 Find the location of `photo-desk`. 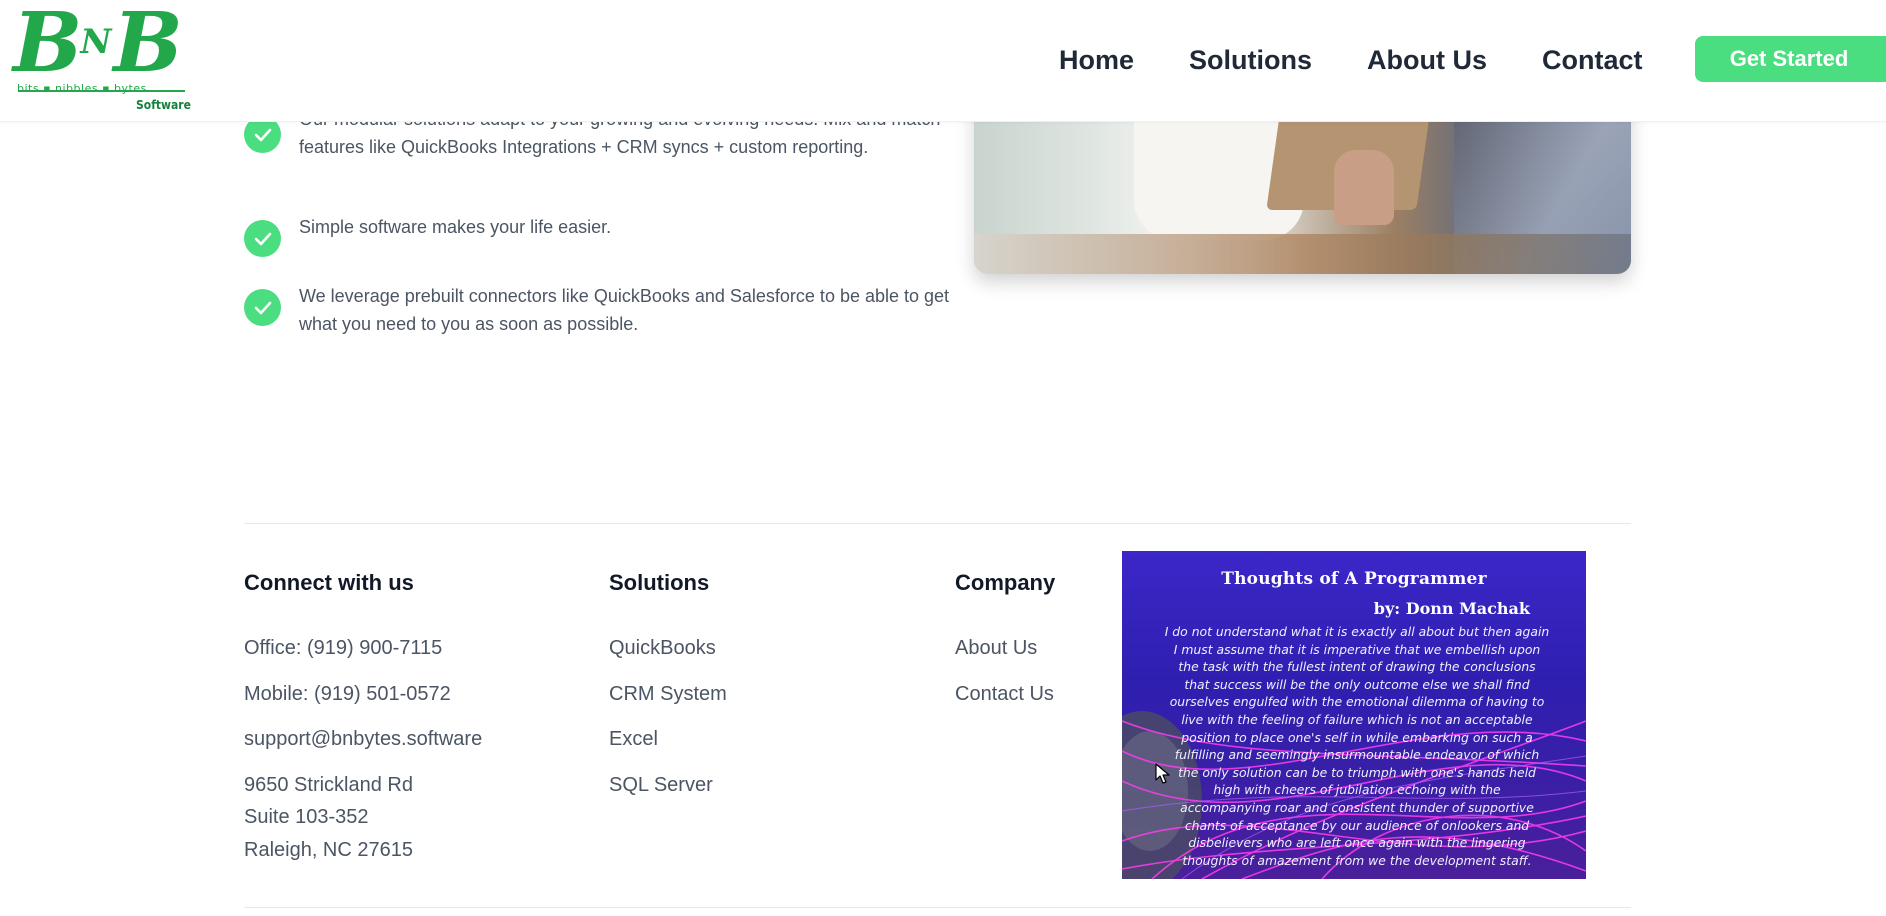

photo-desk is located at coordinates (1302, 254).